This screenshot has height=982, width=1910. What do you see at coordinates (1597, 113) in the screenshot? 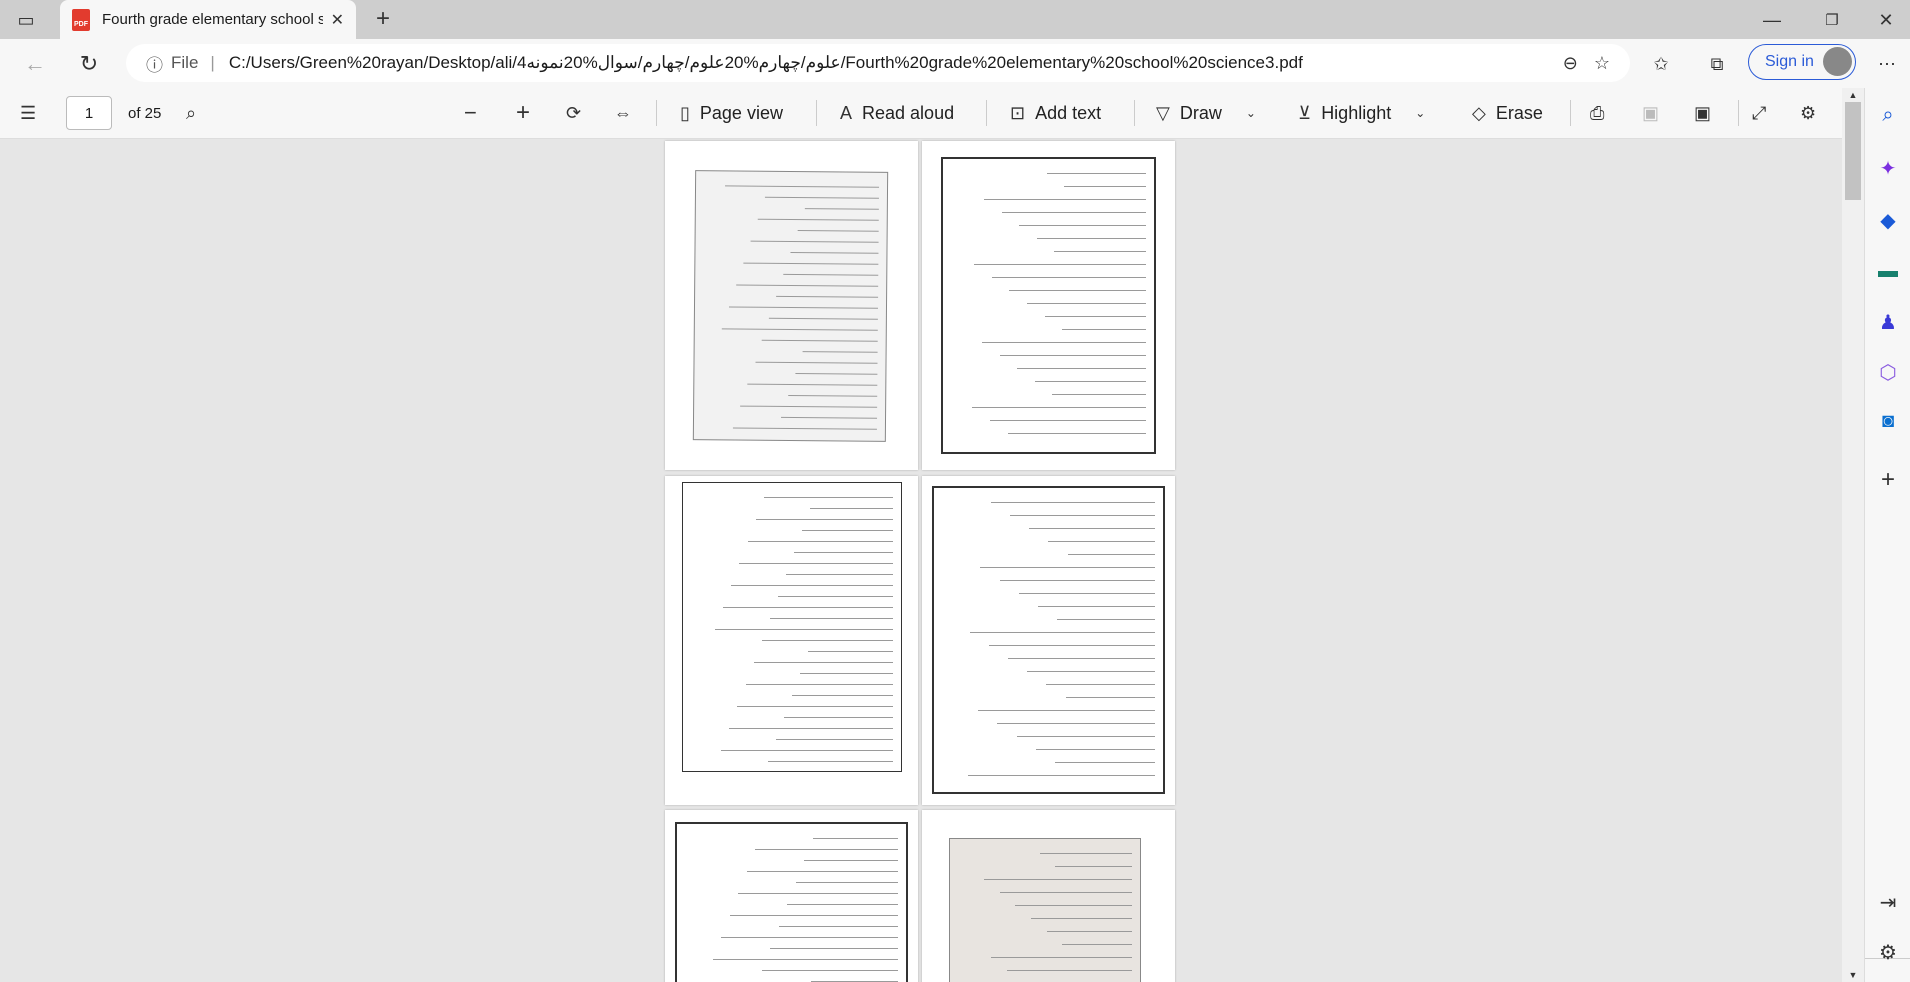
I see `print-icon: ⎙` at bounding box center [1597, 113].